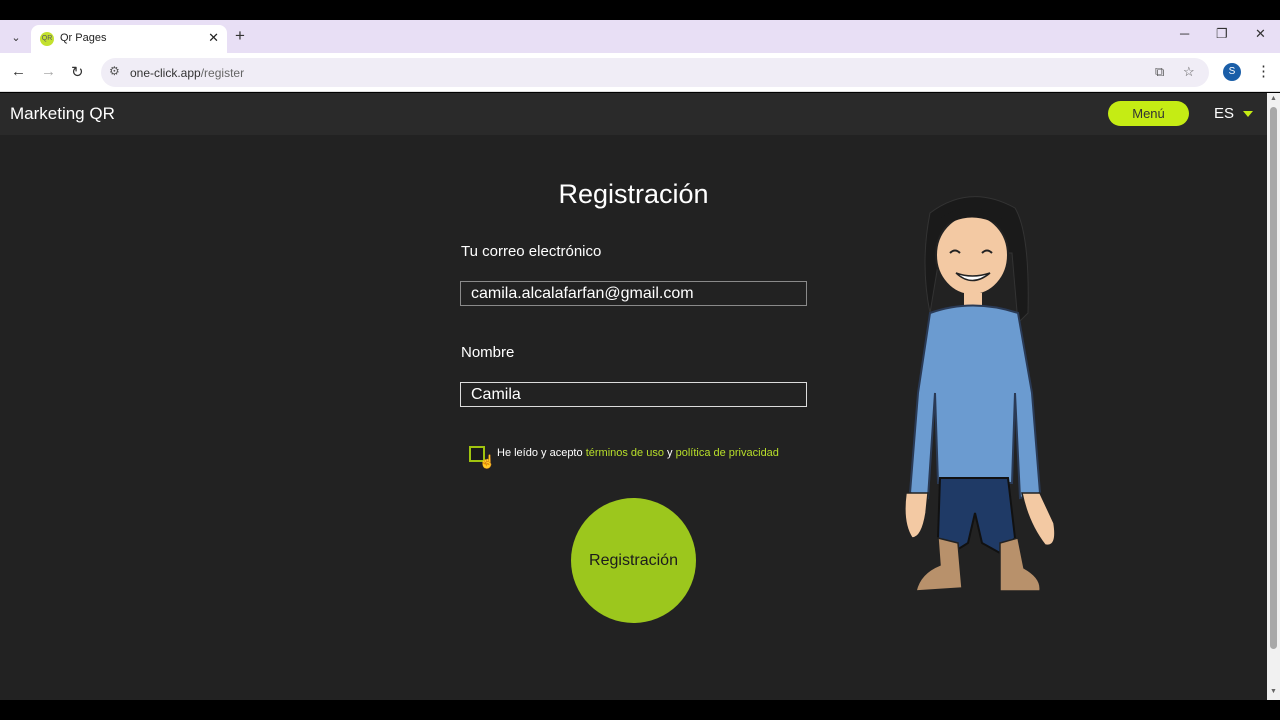  What do you see at coordinates (1260, 34) in the screenshot?
I see `close-window-icon: ✕` at bounding box center [1260, 34].